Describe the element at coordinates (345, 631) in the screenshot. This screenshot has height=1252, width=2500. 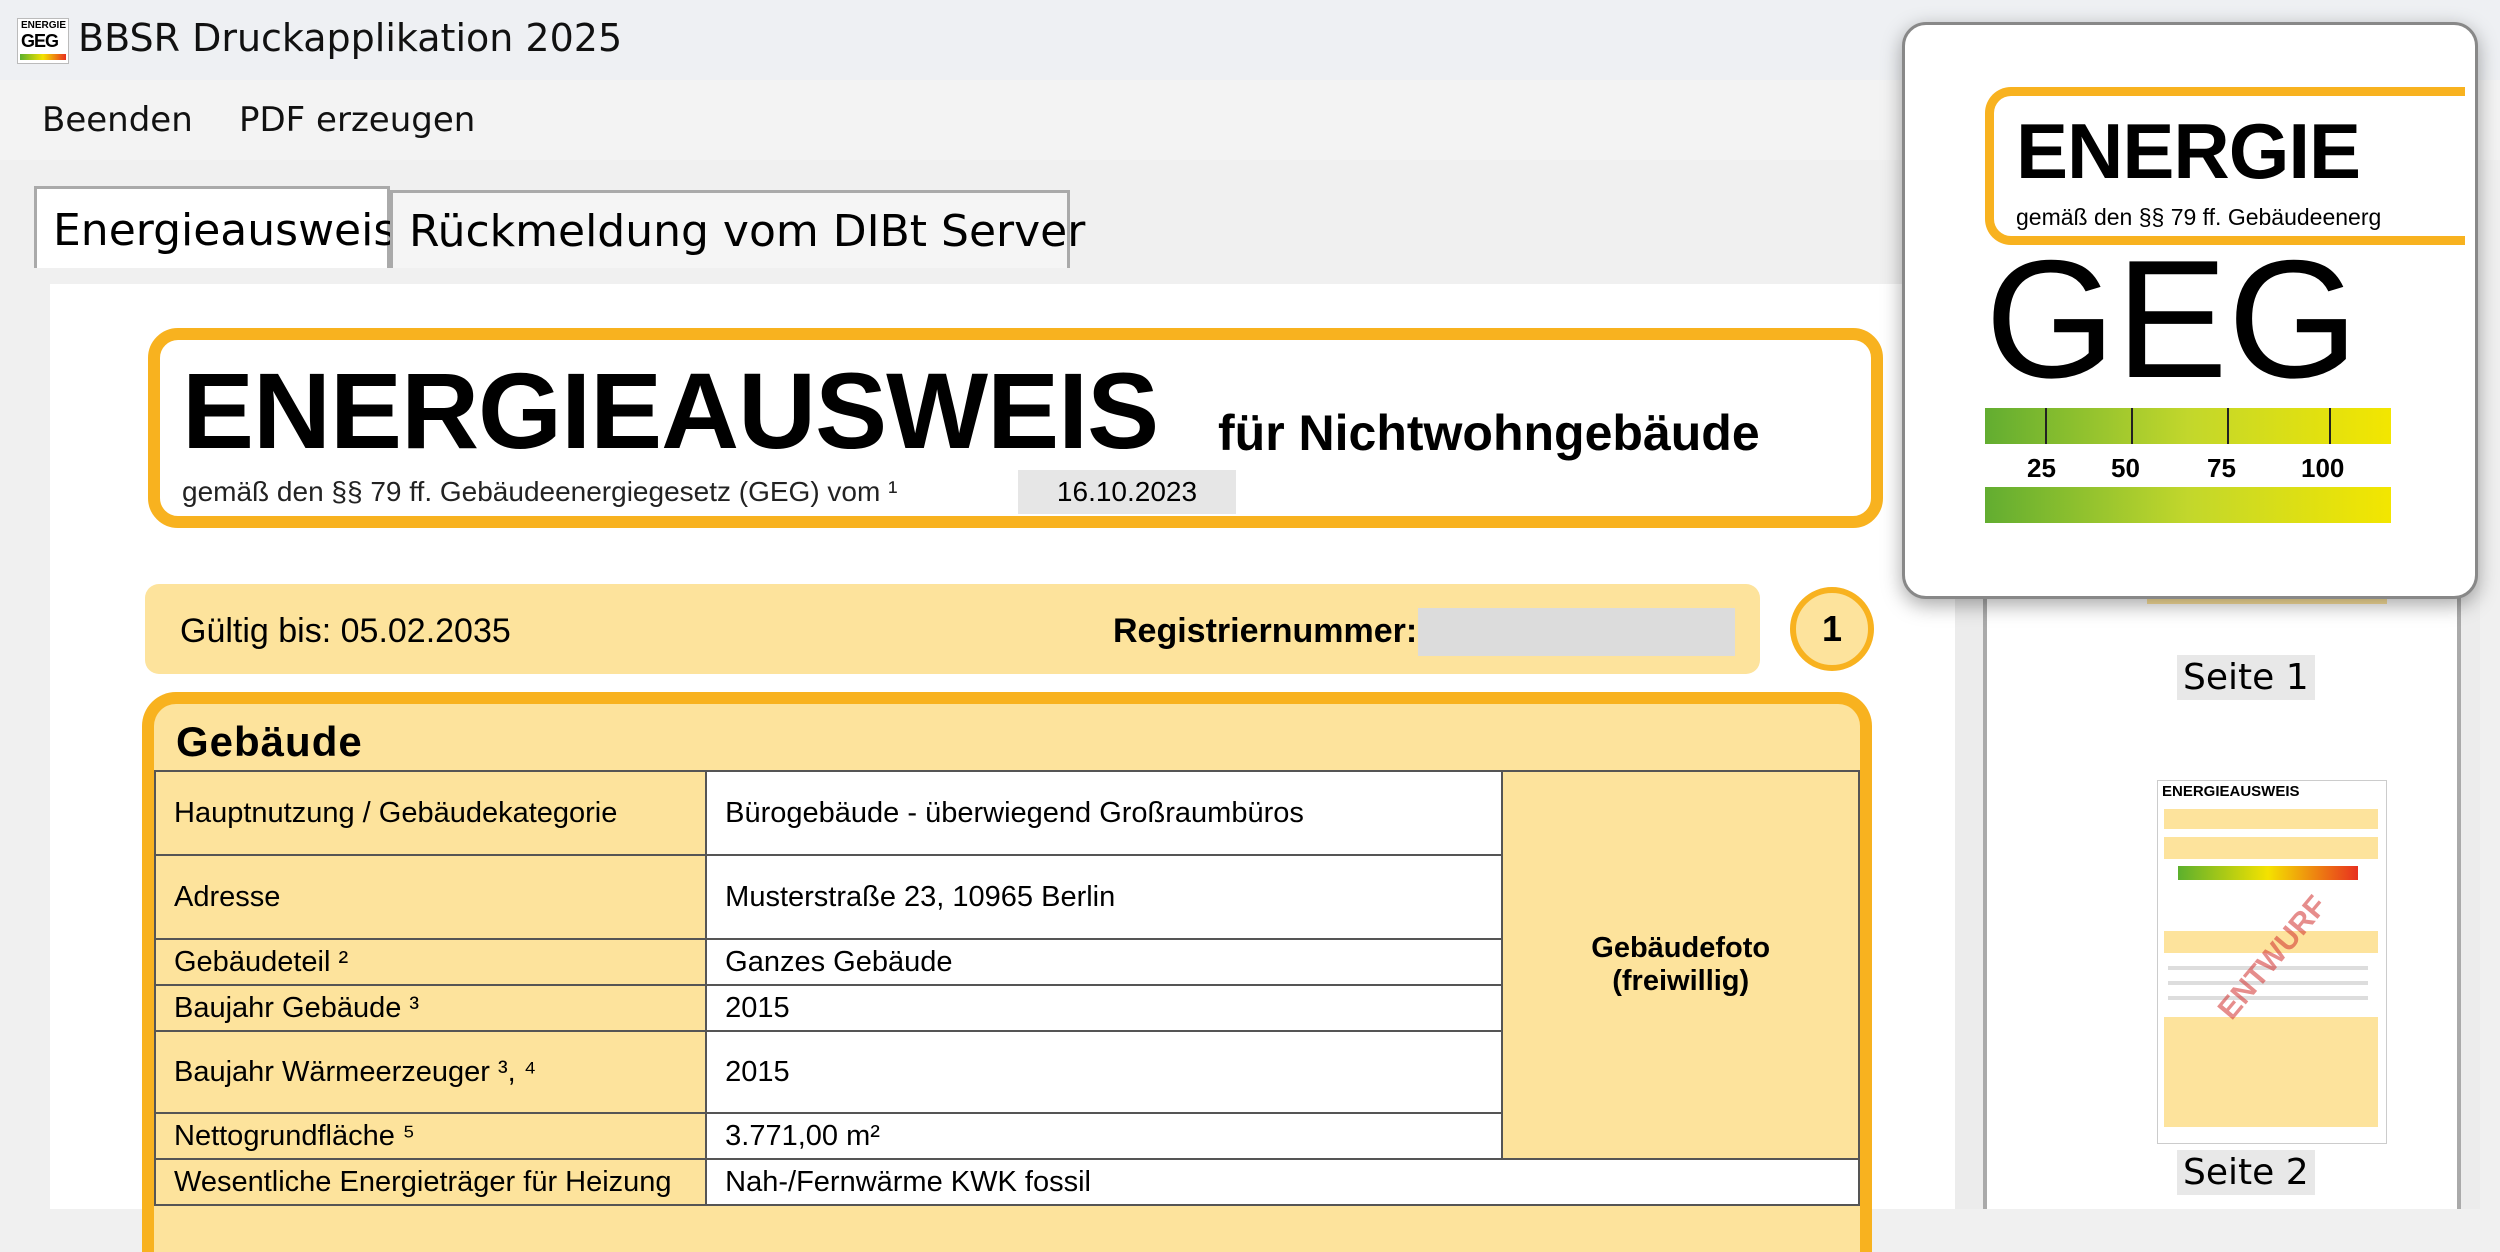
I see `valid-until: Gültig bis: 05.02.2035` at that location.